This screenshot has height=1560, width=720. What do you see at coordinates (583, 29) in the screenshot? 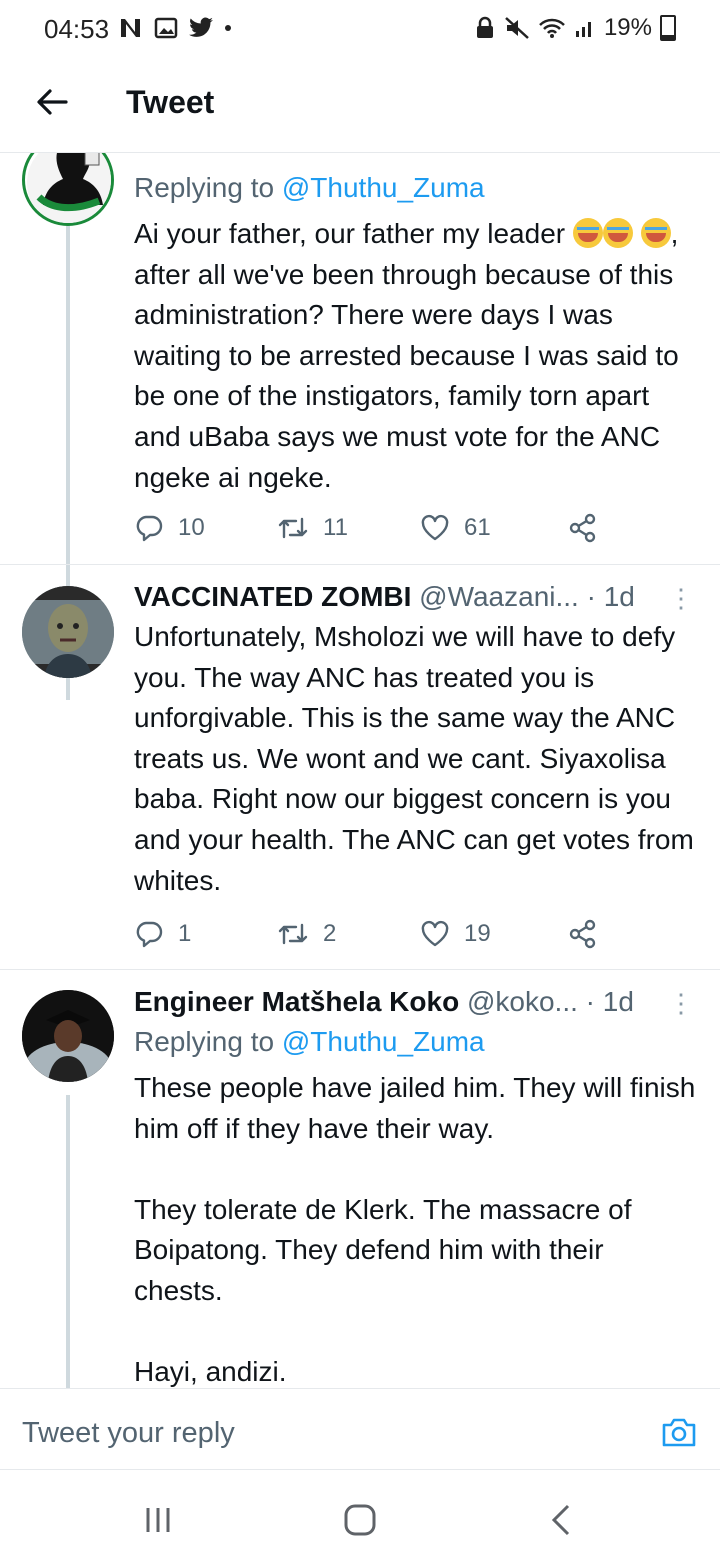
I see `signal-icon` at bounding box center [583, 29].